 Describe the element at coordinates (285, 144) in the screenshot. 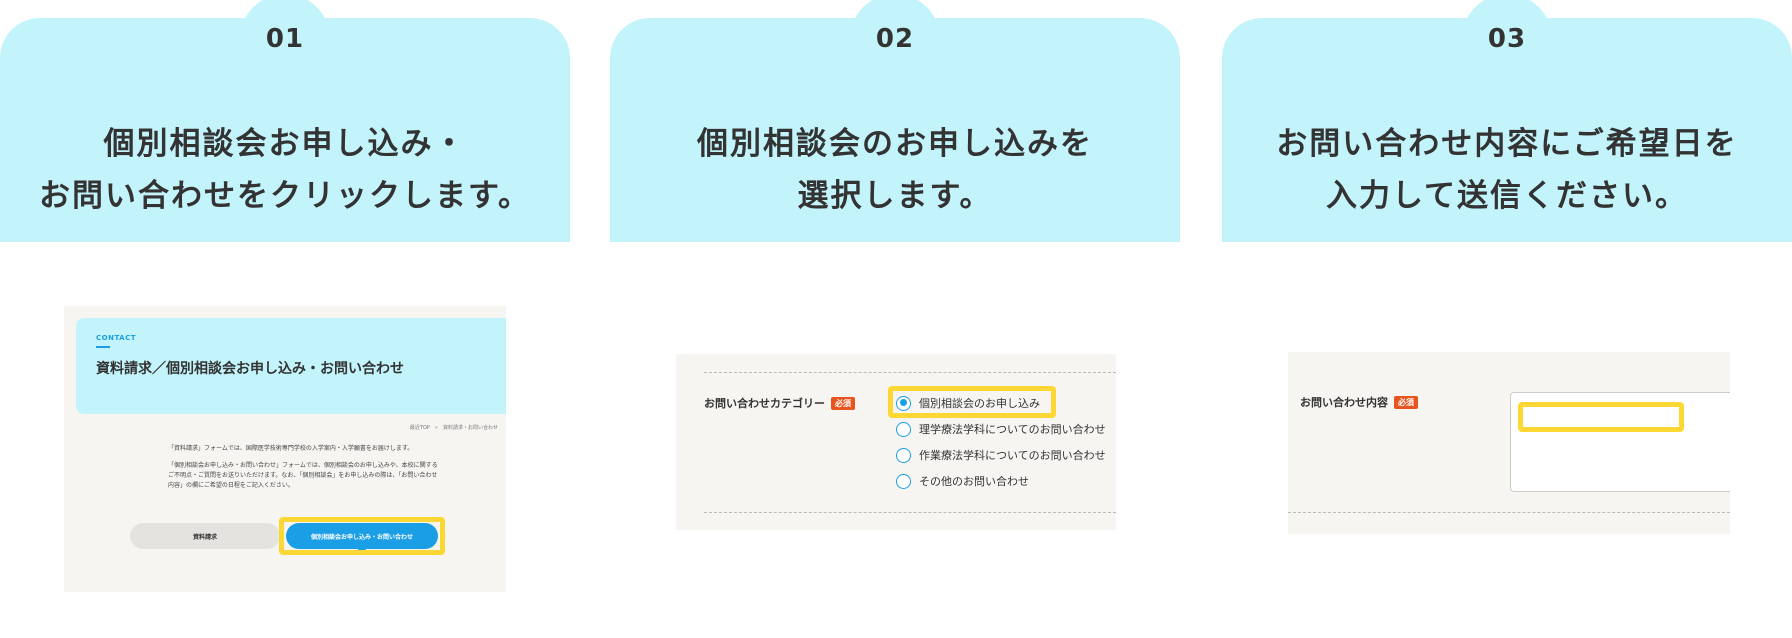

I see `step-title-line: 個別相談会お申し込み・` at that location.